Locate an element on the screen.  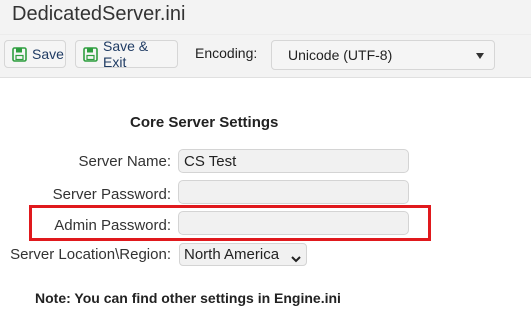
save-exit-button: Save & Exit is located at coordinates (126, 54).